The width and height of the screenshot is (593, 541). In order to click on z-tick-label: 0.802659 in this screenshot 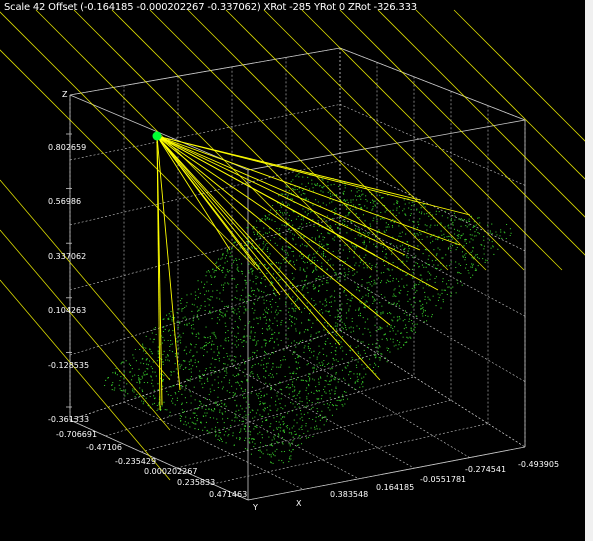, I will do `click(67, 147)`.